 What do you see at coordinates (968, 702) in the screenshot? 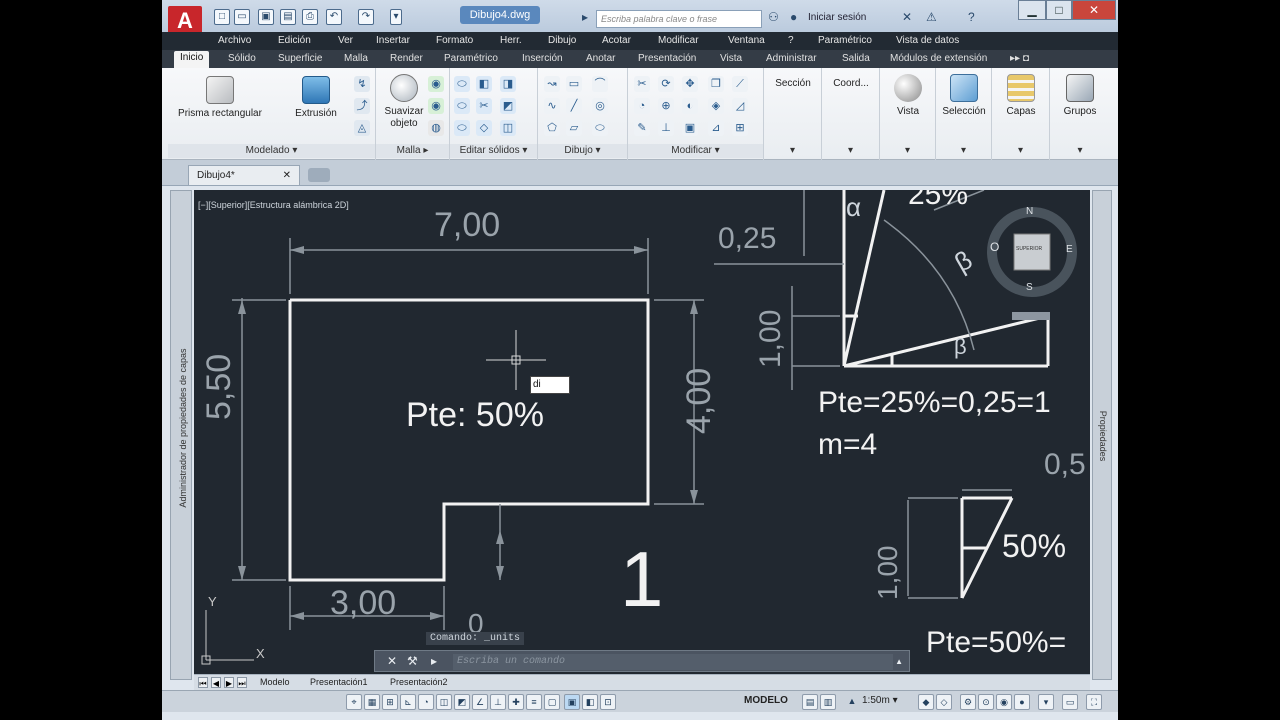
I see `workspace-icon: ⚙` at bounding box center [968, 702].